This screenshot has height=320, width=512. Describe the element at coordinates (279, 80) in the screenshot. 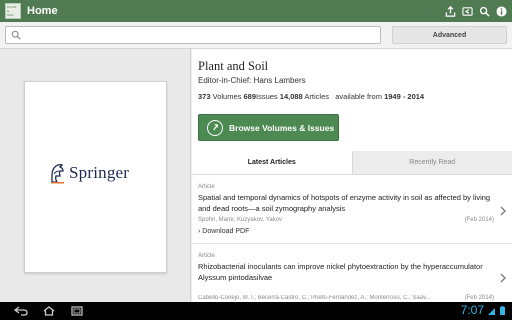

I see `editor-name: Hans Lambers` at that location.